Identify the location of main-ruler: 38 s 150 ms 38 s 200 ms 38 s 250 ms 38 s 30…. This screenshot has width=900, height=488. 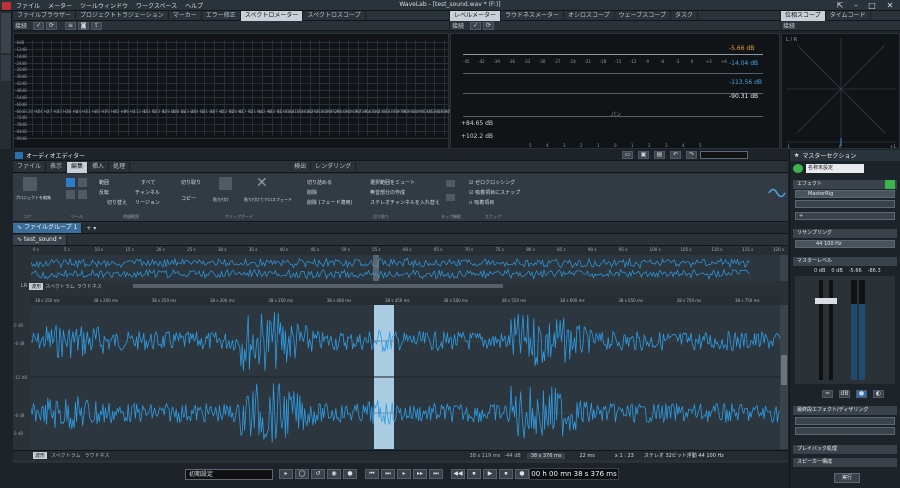
(405, 300).